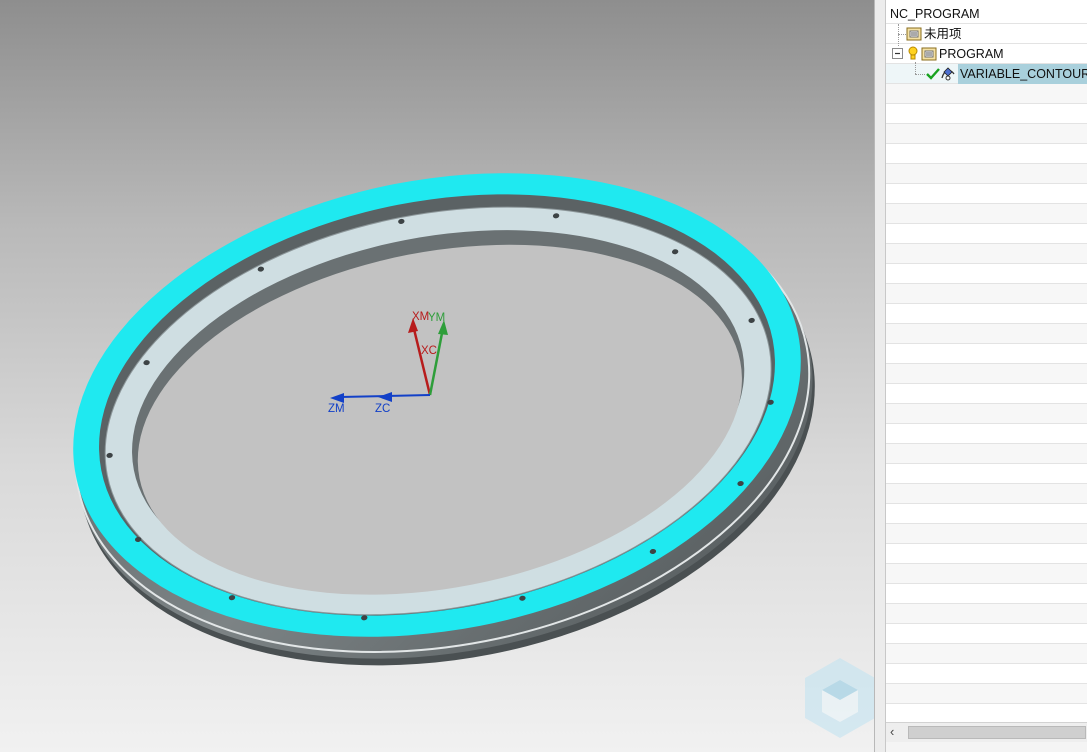 This screenshot has width=1087, height=752. Describe the element at coordinates (997, 732) in the screenshot. I see `scrollbar-thumb` at that location.